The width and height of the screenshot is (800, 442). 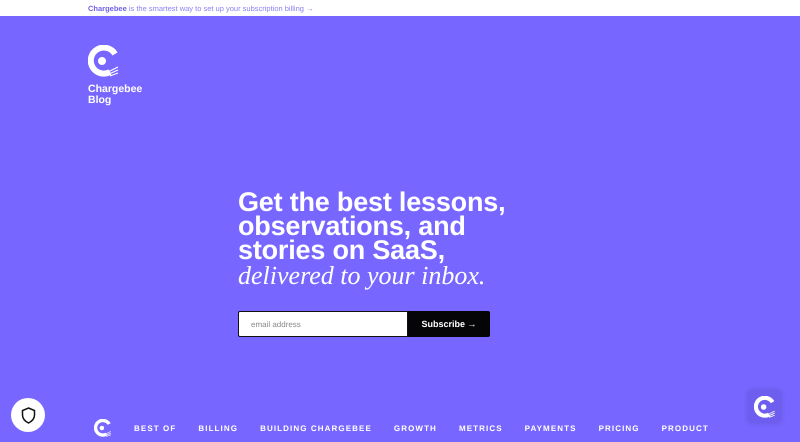 I want to click on nav-link: BEST OF, so click(x=155, y=428).